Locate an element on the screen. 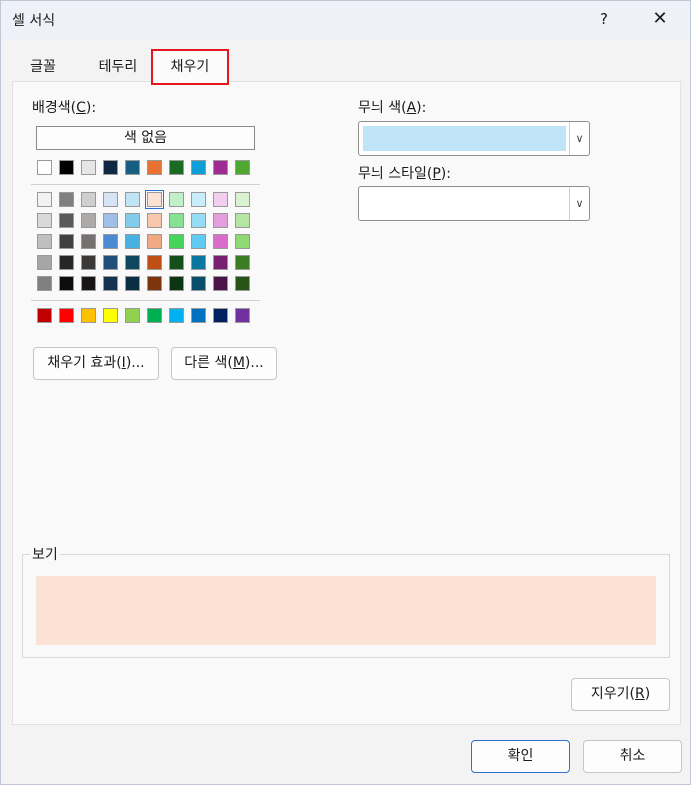 Image resolution: width=691 pixels, height=785 pixels. dialog-title: 셀 서식 is located at coordinates (34, 21).